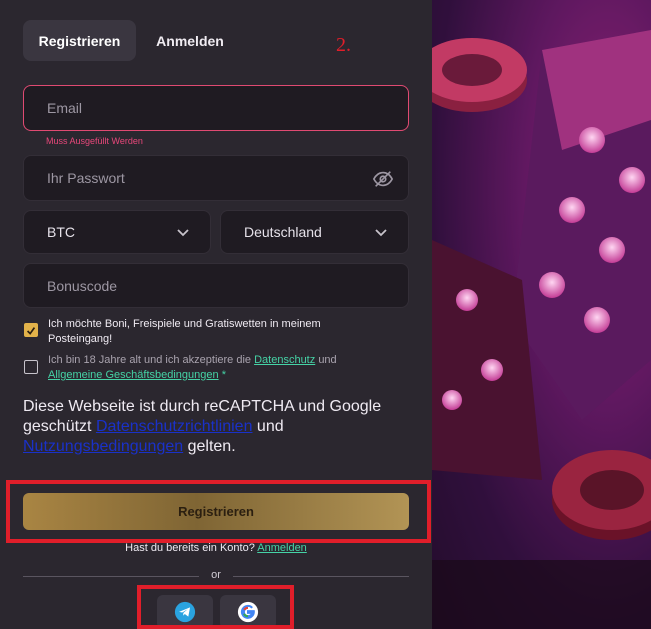  I want to click on required-asterisk: *, so click(223, 375).